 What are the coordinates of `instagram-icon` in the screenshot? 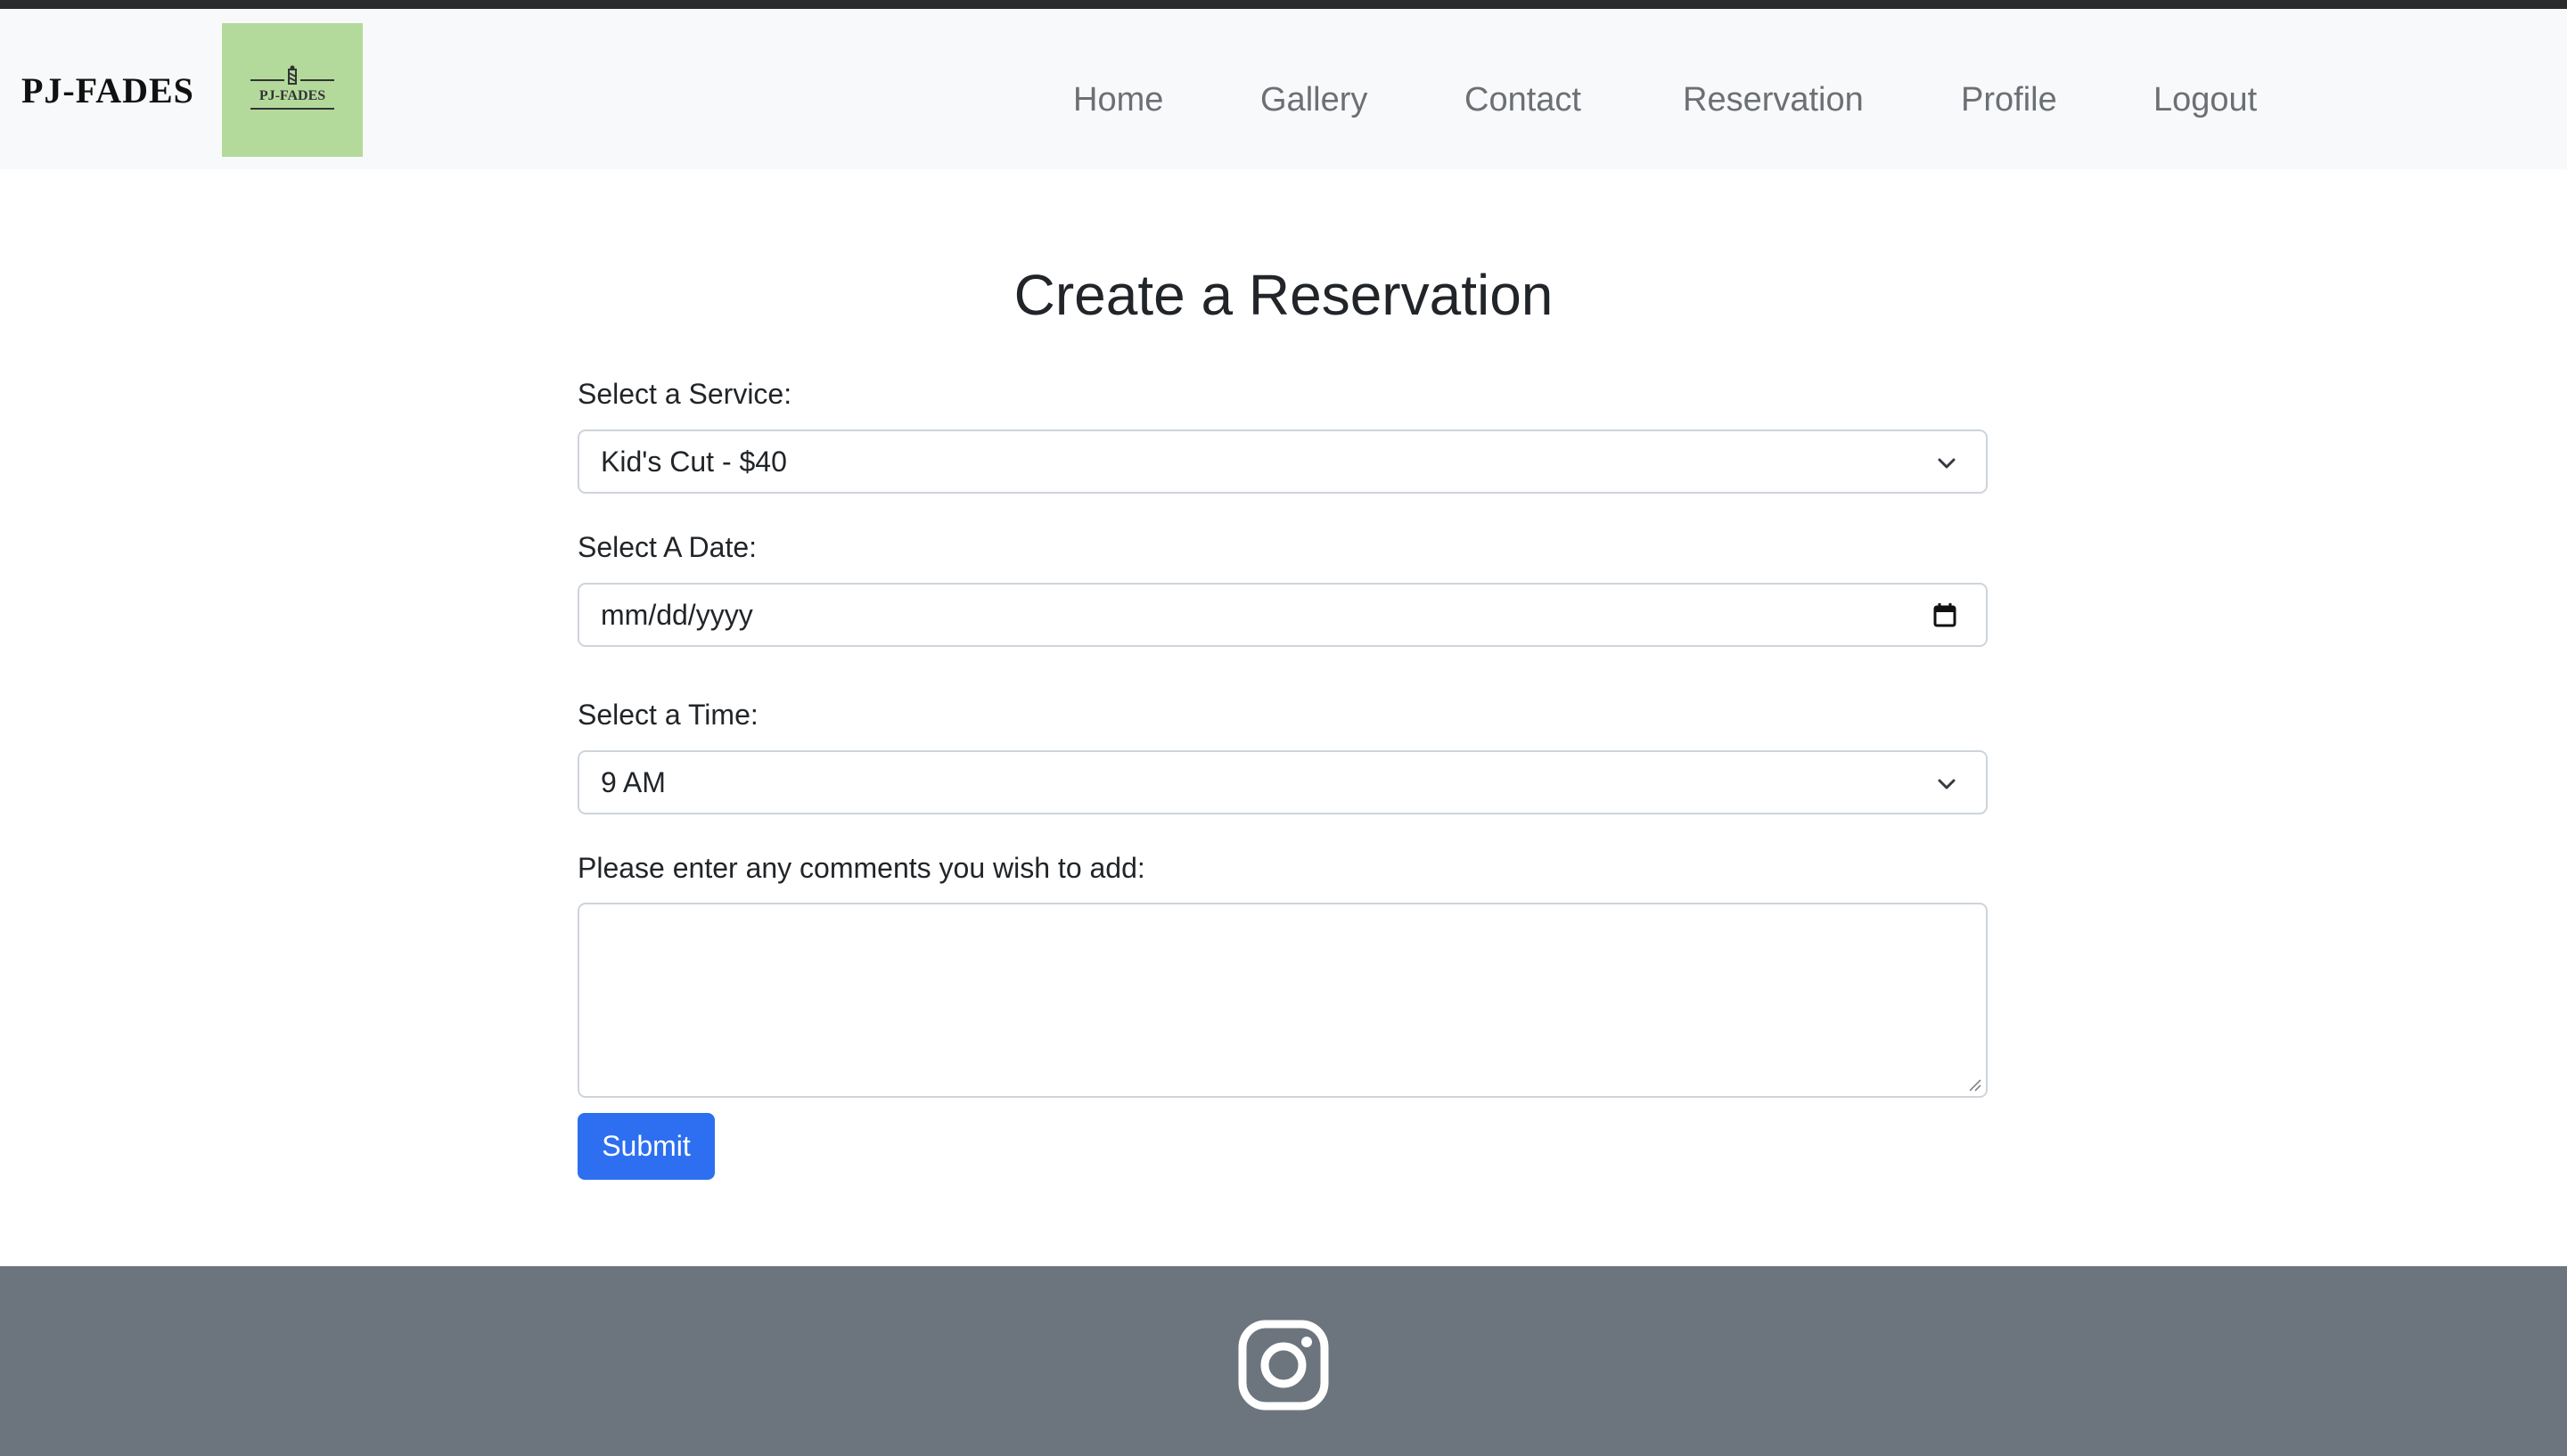 It's located at (1283, 1365).